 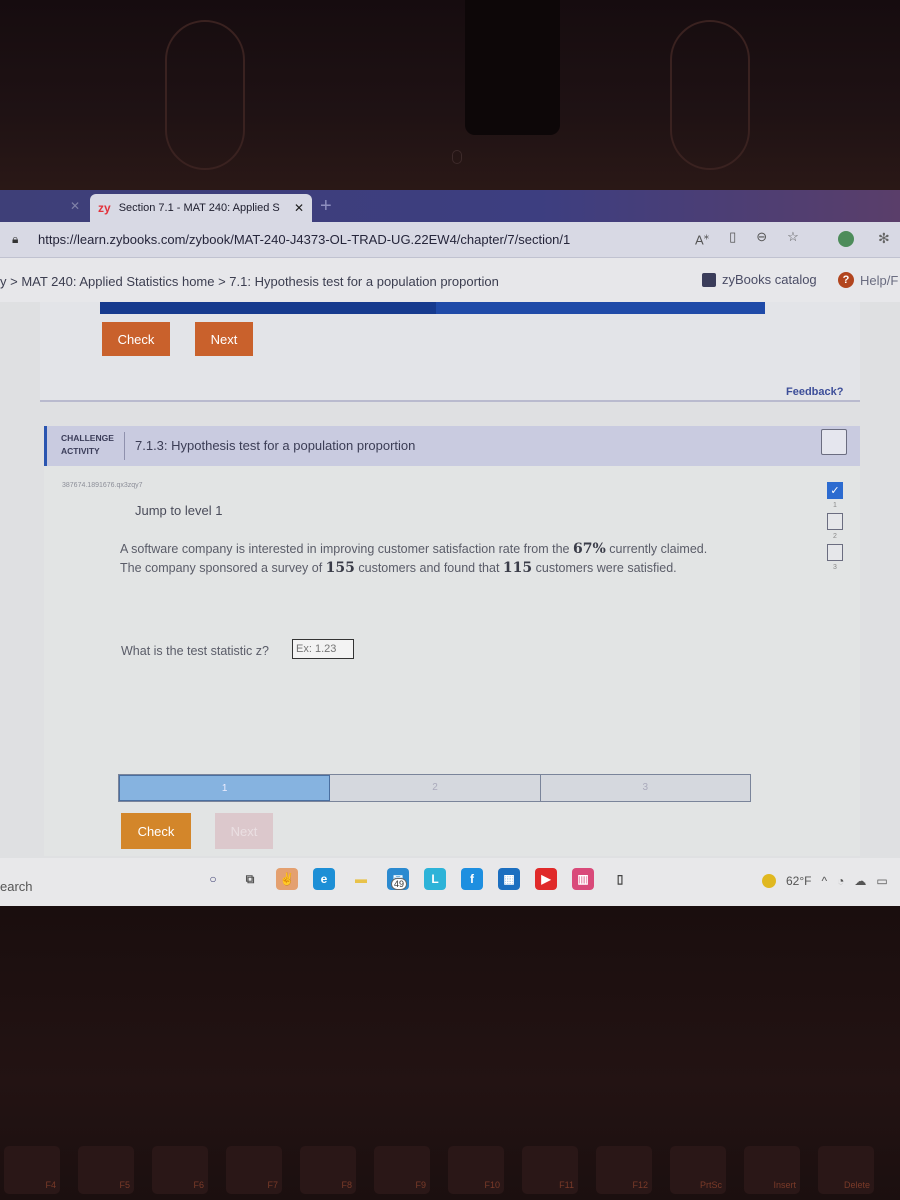 What do you see at coordinates (846, 1170) in the screenshot?
I see `keyboard-key: Delete` at bounding box center [846, 1170].